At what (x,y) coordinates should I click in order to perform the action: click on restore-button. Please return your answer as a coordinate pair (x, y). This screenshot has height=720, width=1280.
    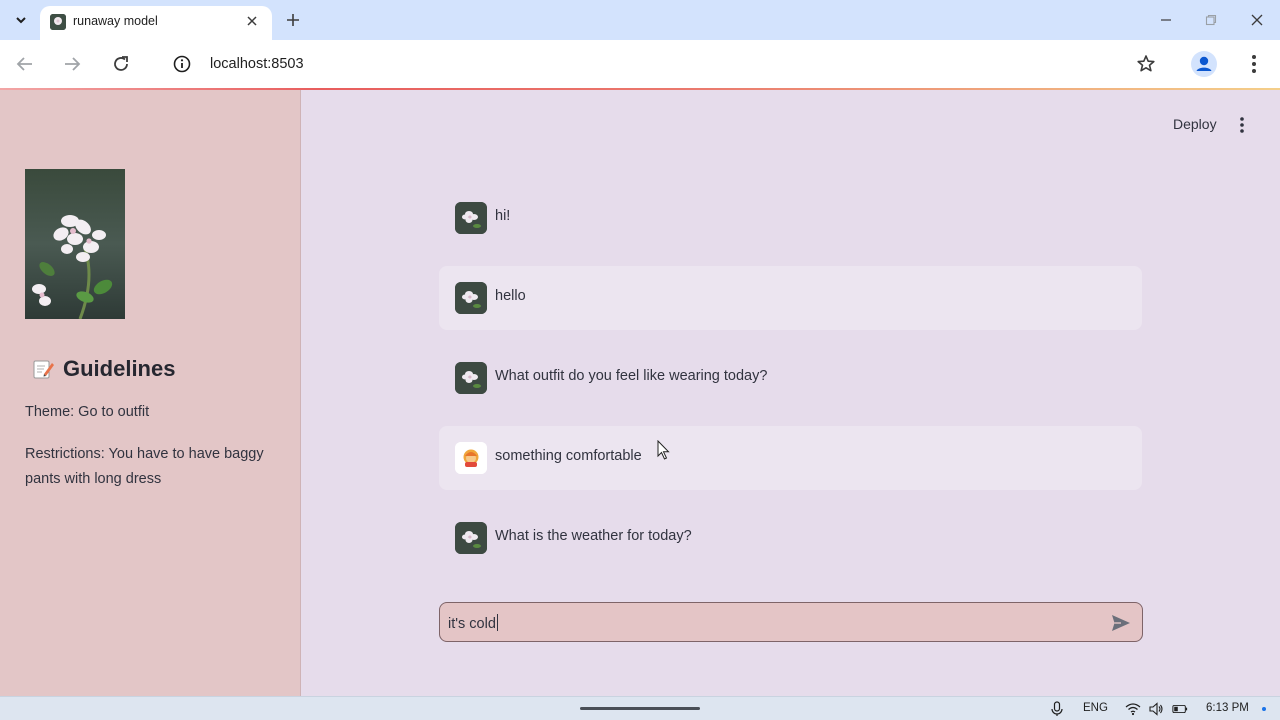
    Looking at the image, I should click on (1211, 20).